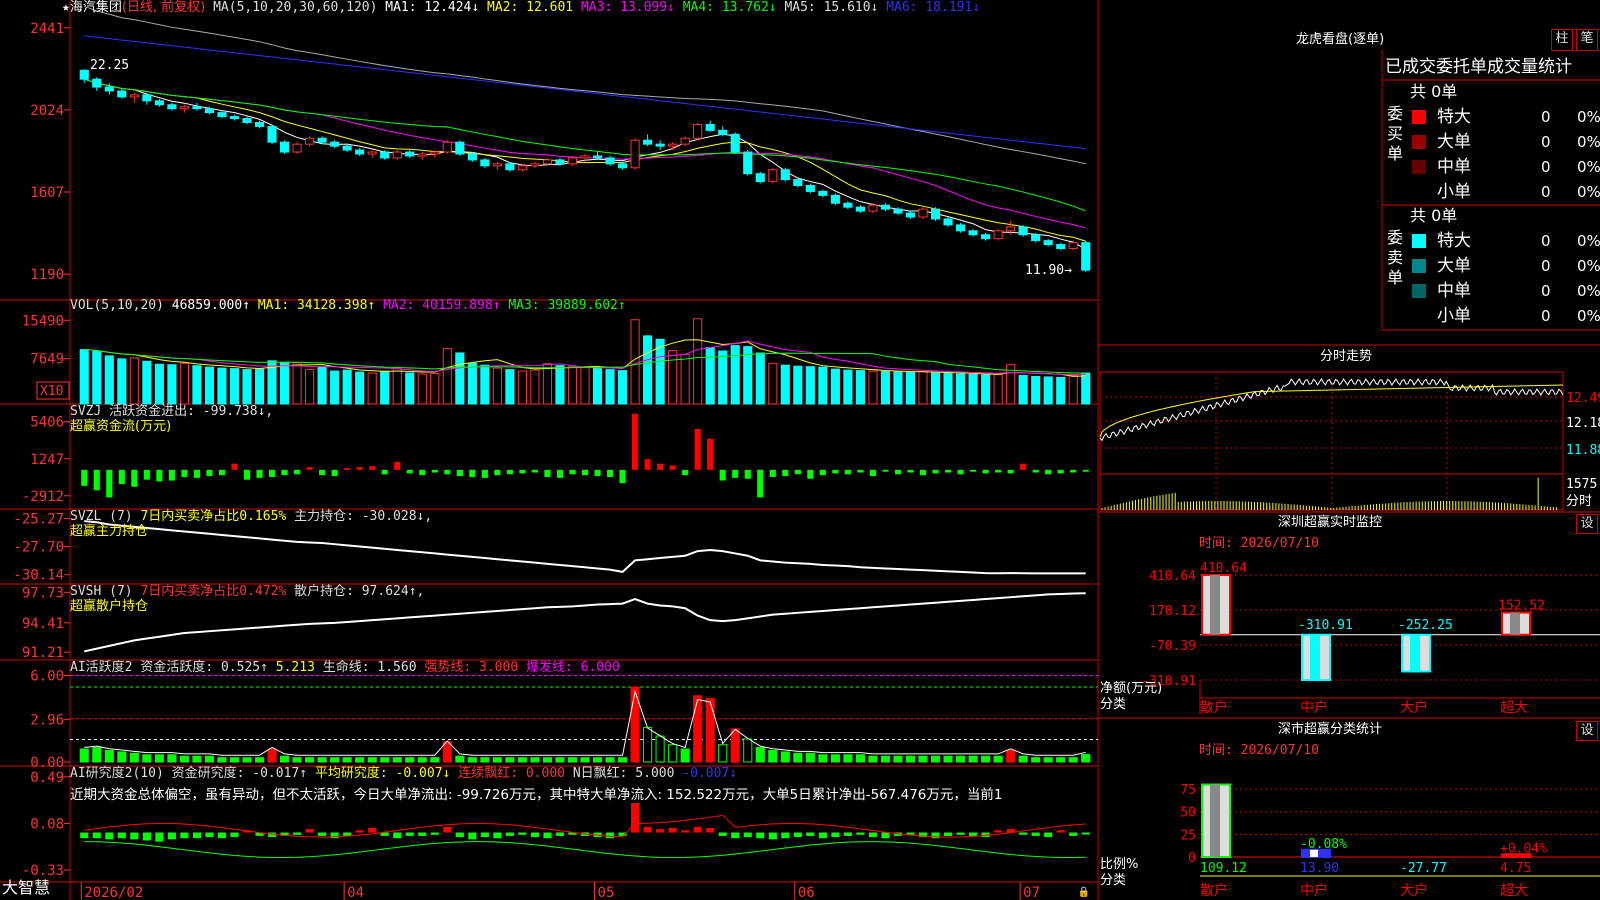  What do you see at coordinates (299, 667) in the screenshot?
I see `legend-item: 5.213` at bounding box center [299, 667].